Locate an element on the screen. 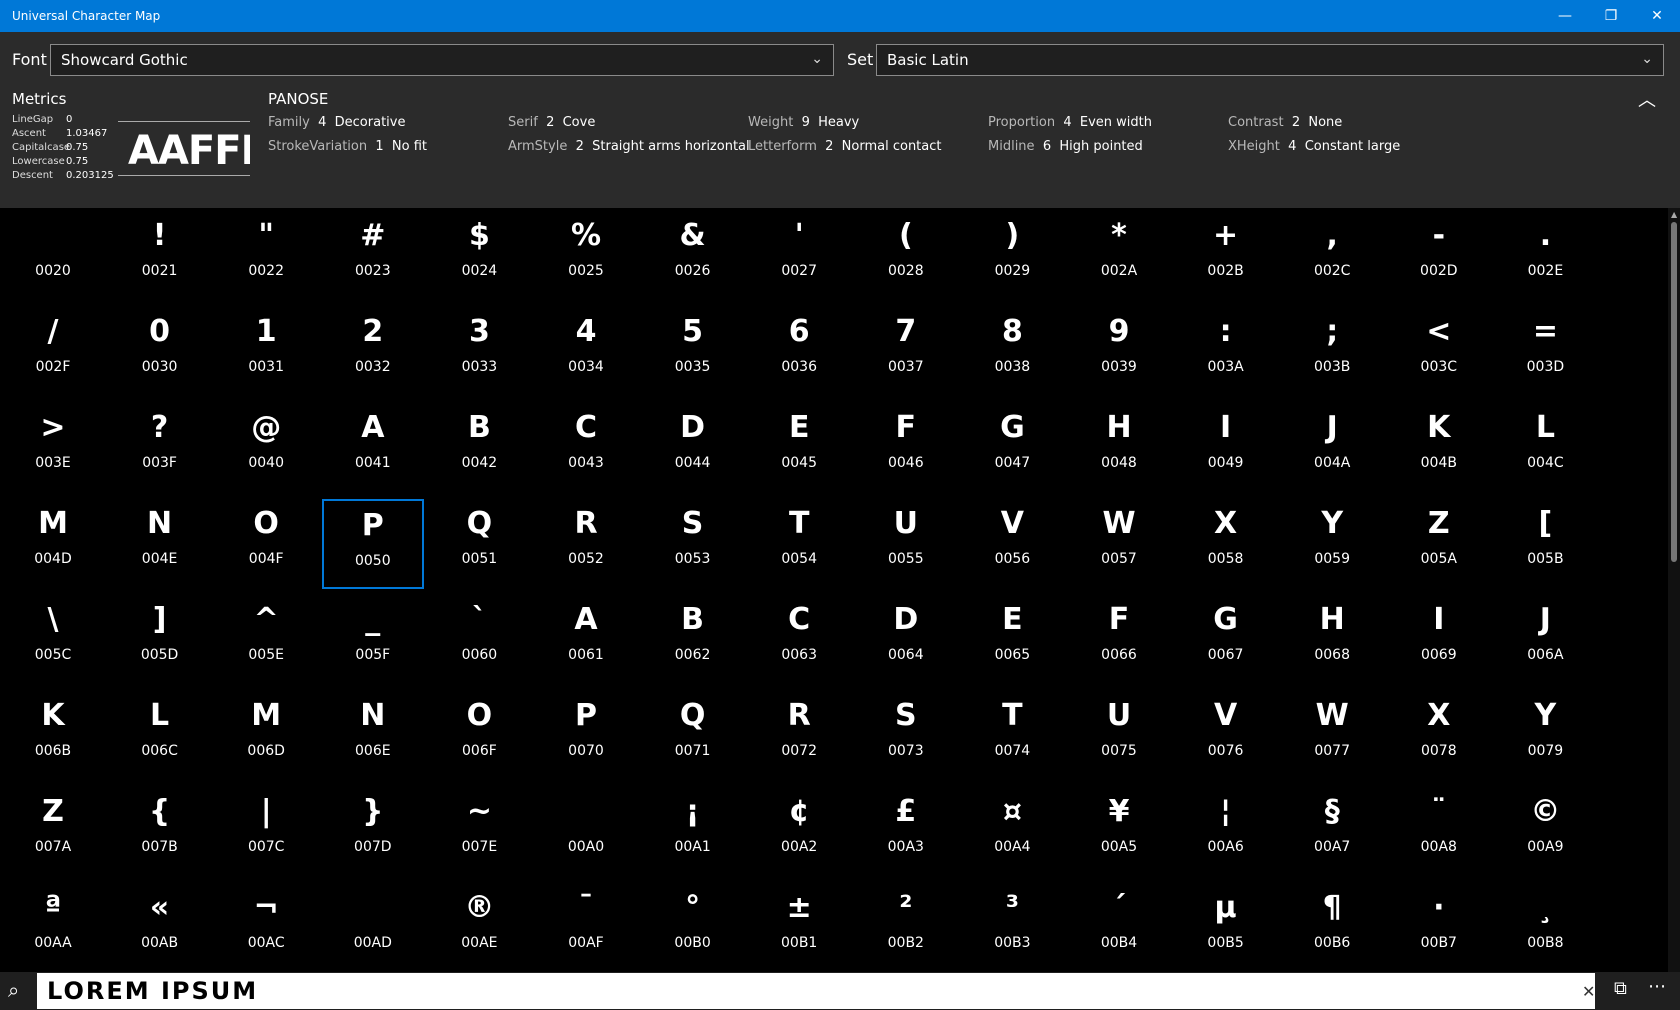 The image size is (1680, 1010). character-cell: ³ 00B3 is located at coordinates (1012, 927).